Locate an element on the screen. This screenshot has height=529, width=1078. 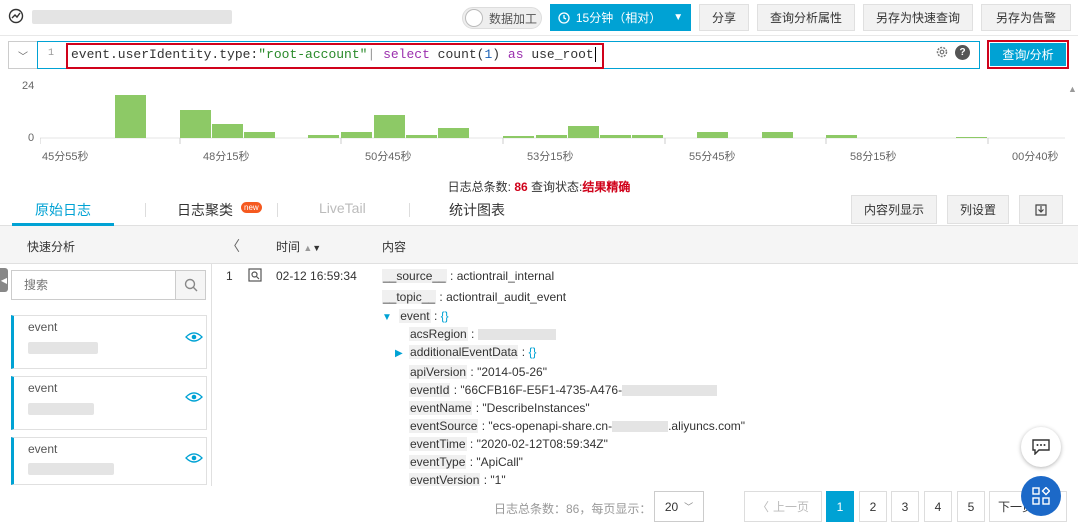
field-value: actiontrail_internal is located at coordinates (505, 276).